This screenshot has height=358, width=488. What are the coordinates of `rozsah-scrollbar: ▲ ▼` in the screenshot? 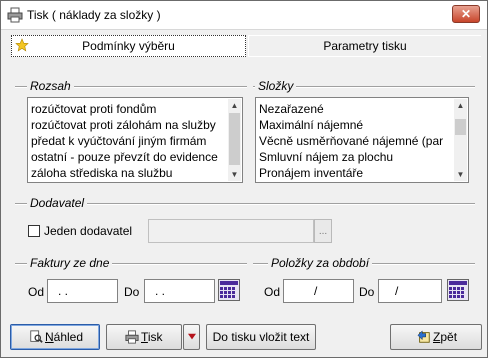 It's located at (234, 140).